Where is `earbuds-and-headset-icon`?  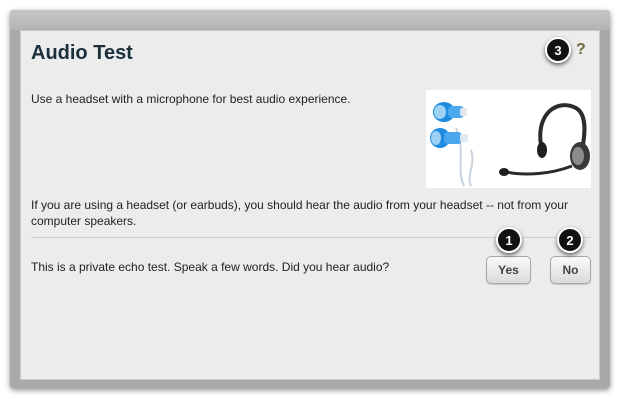
earbuds-and-headset-icon is located at coordinates (510, 144).